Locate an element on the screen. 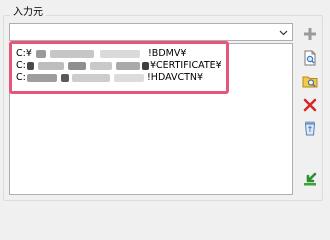  green-arrow-icon is located at coordinates (310, 179).